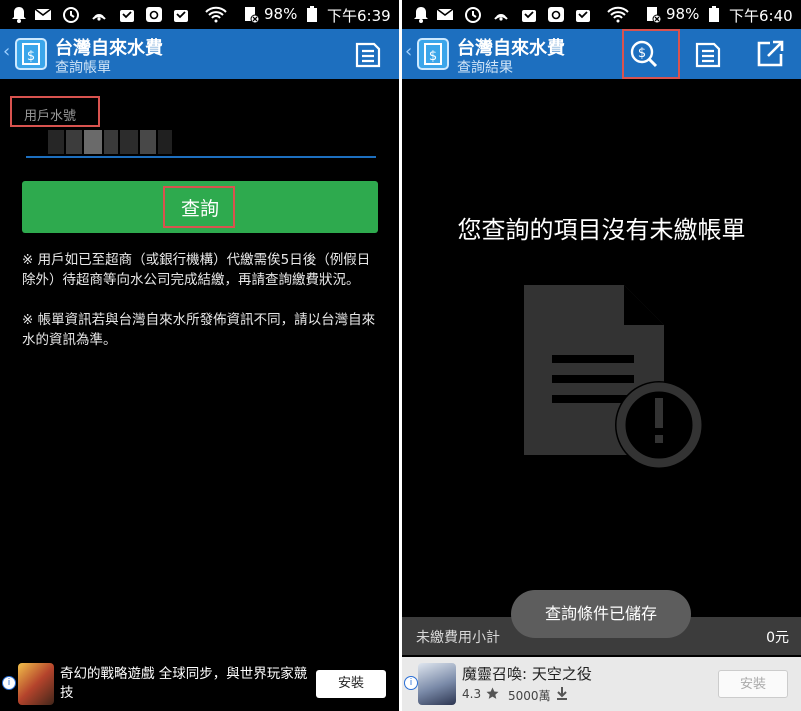 The height and width of the screenshot is (711, 801). What do you see at coordinates (199, 330) in the screenshot?
I see `info-note: ※ 帳單資訊若與台灣自來水所發佈資訊不同，請以台灣自來水的資訊為準。` at bounding box center [199, 330].